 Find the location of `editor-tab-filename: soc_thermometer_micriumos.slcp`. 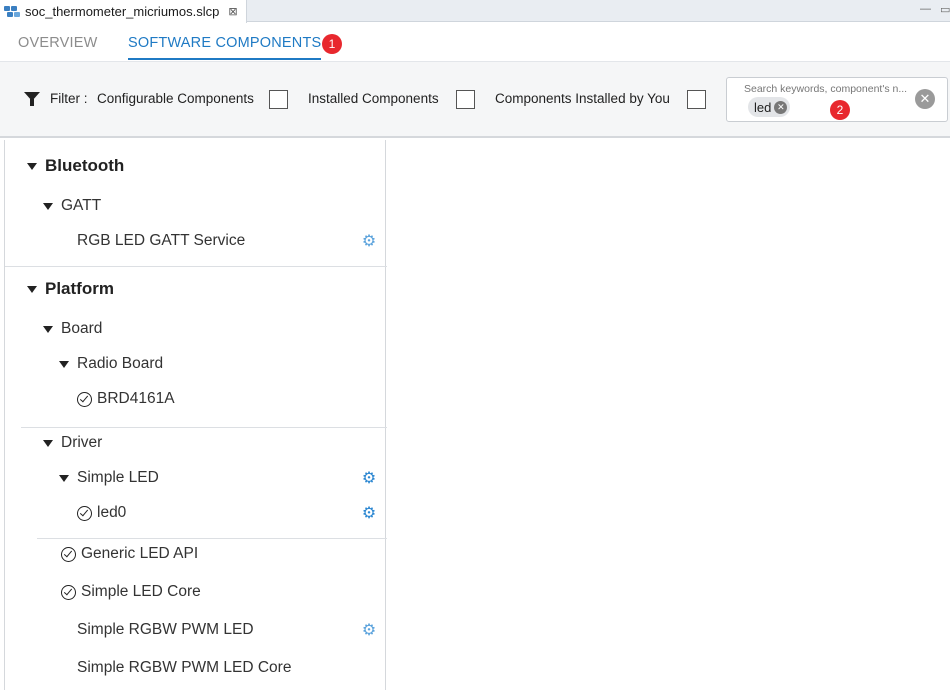

editor-tab-filename: soc_thermometer_micriumos.slcp is located at coordinates (122, 11).